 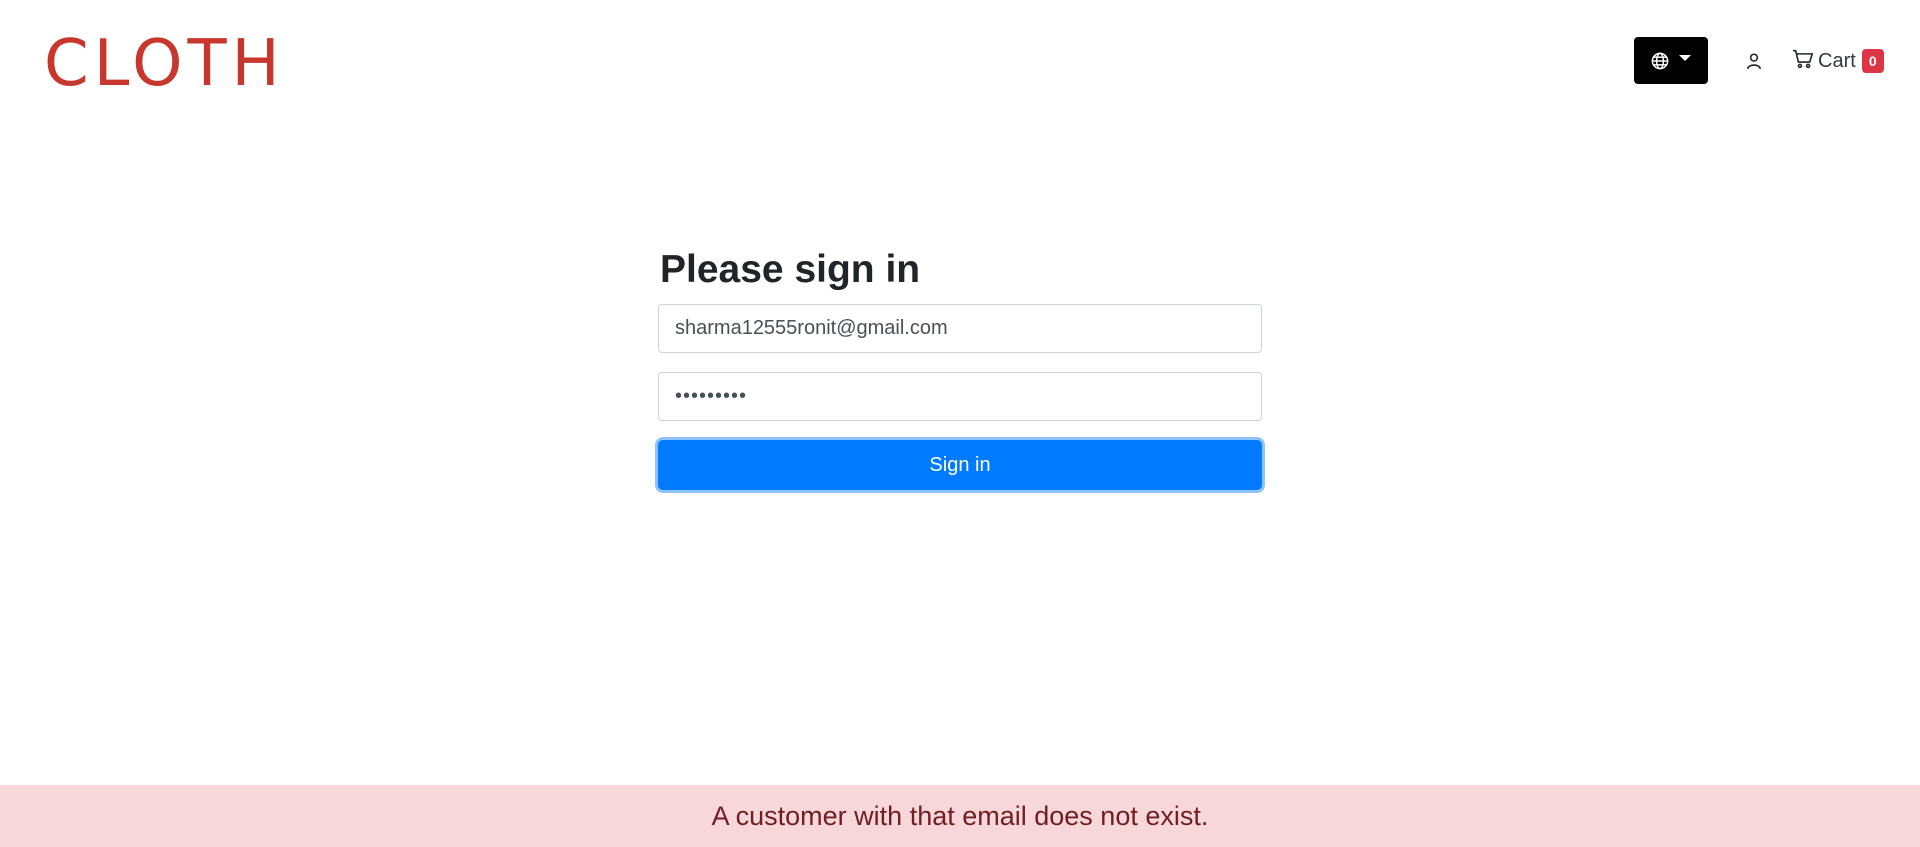 What do you see at coordinates (960, 328) in the screenshot?
I see `email-field` at bounding box center [960, 328].